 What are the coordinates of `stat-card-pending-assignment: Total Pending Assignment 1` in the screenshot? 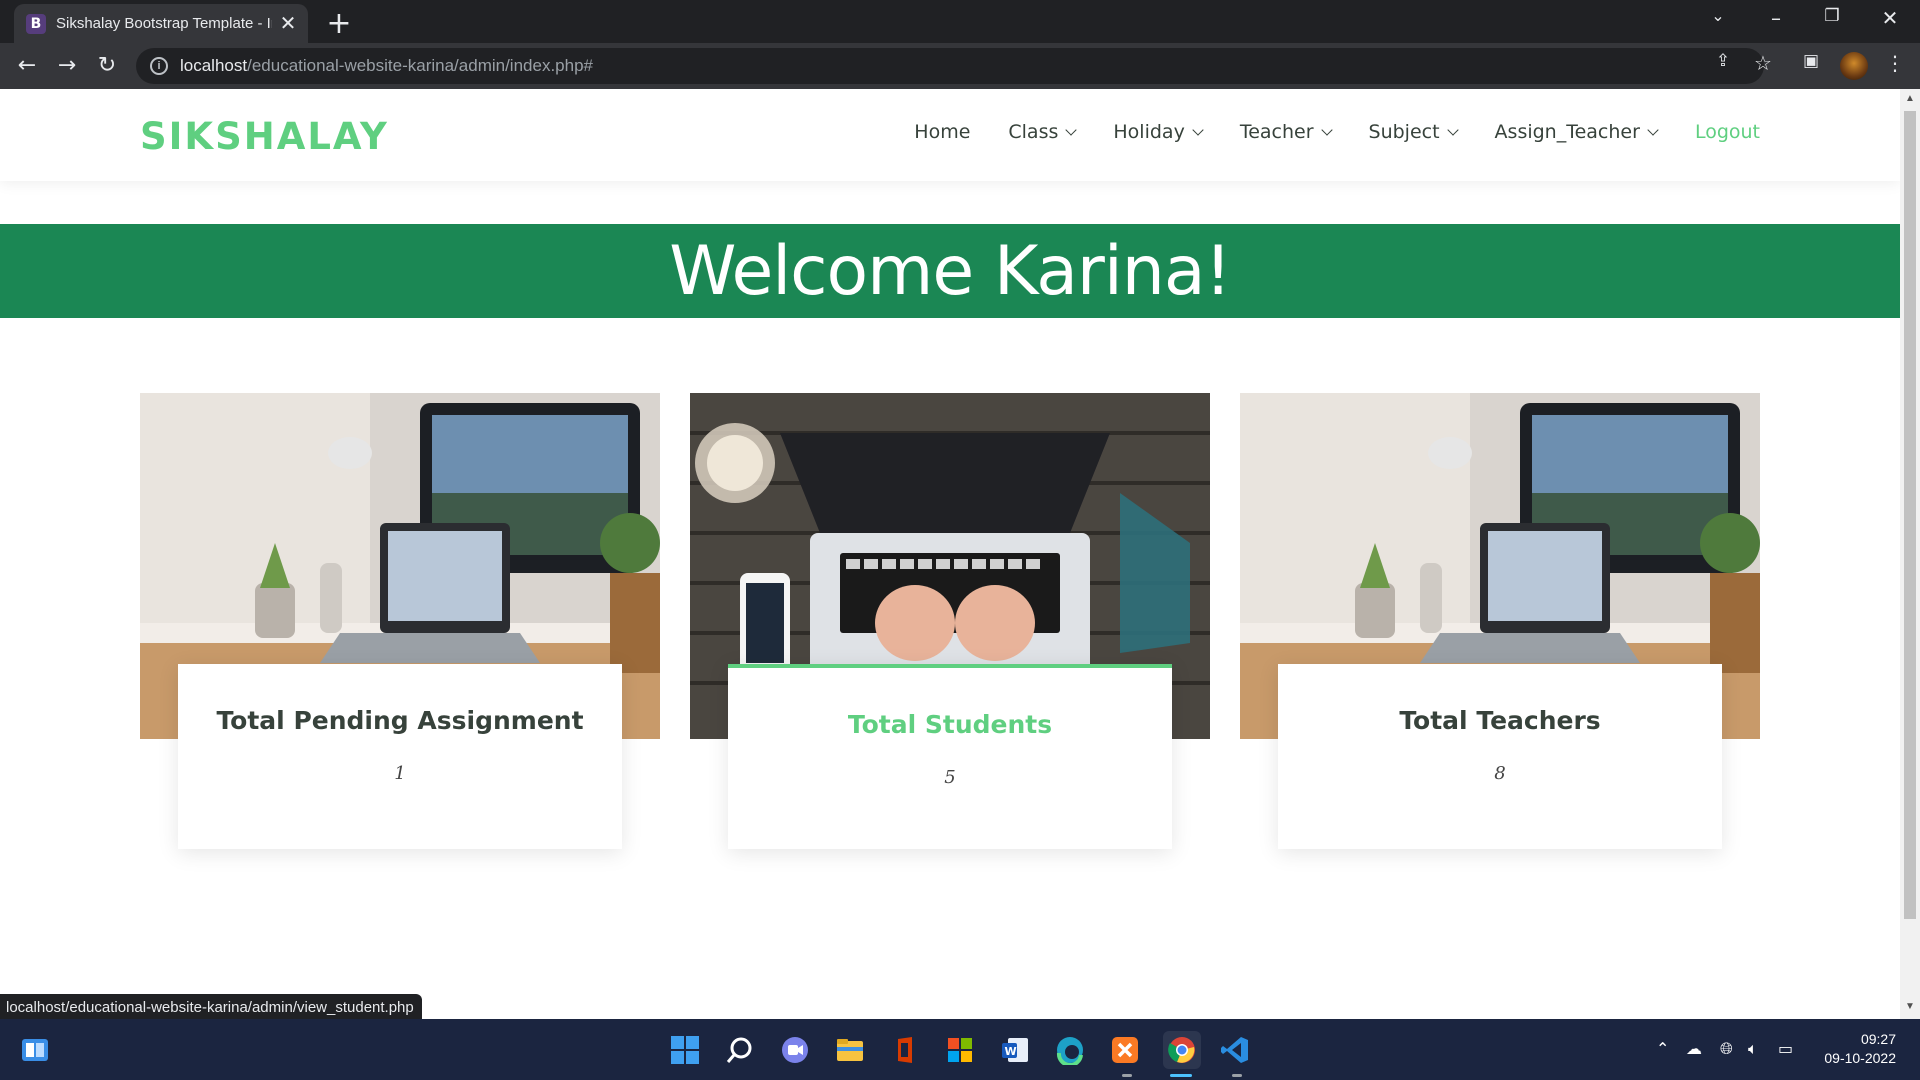 It's located at (400, 621).